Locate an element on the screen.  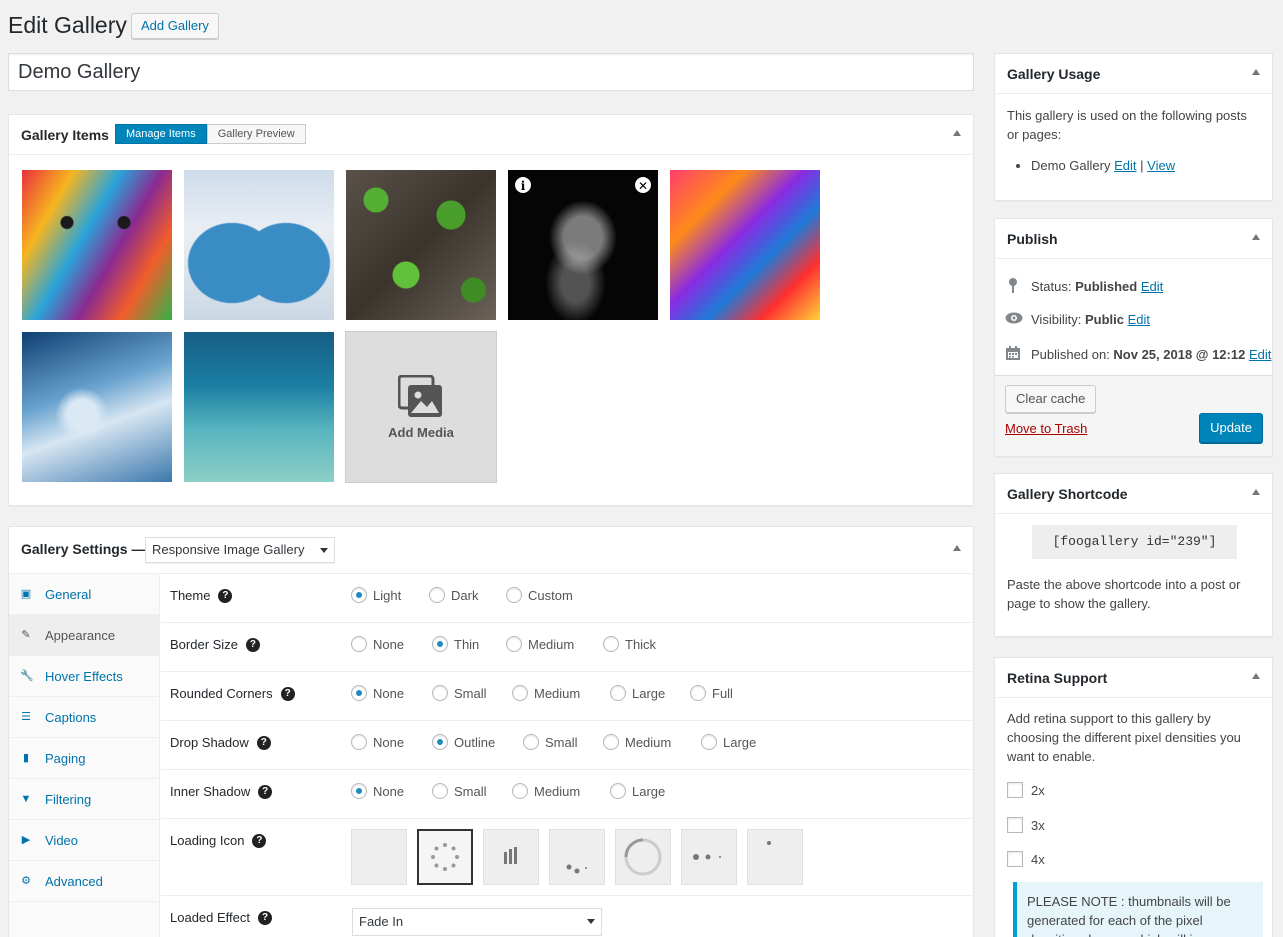
radio-corners-full: Full is located at coordinates (711, 693).